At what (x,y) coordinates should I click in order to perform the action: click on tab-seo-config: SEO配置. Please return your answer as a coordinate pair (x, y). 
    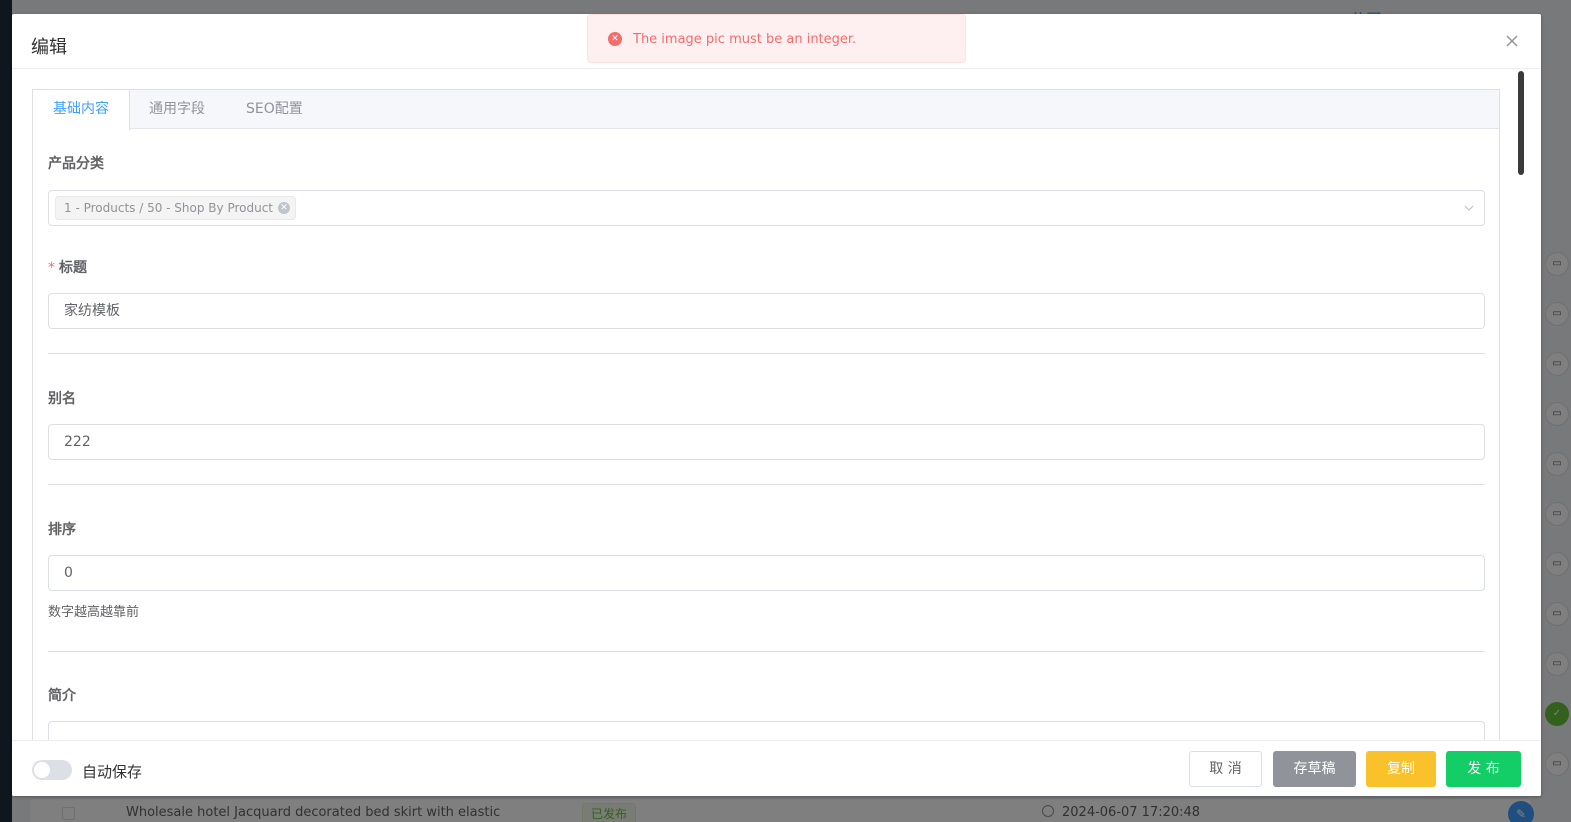
    Looking at the image, I should click on (274, 109).